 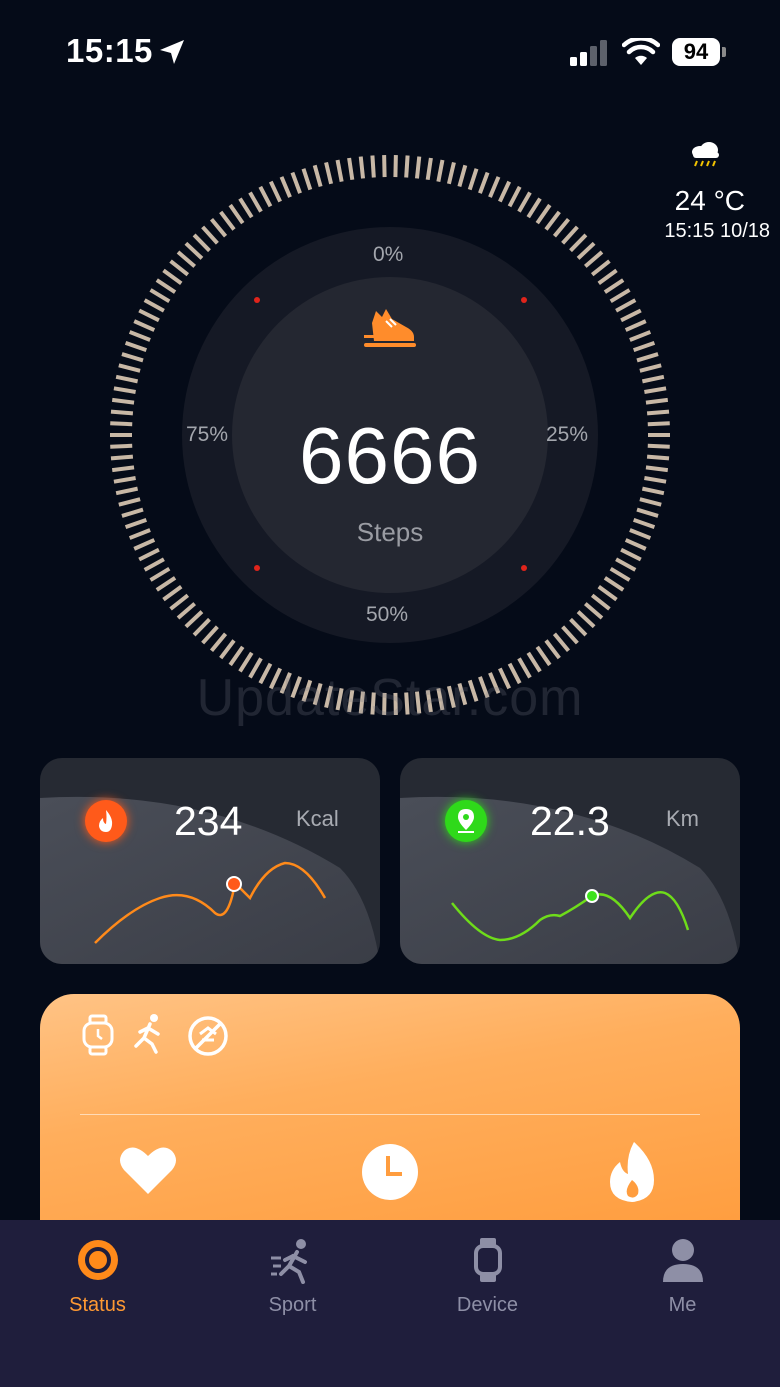 What do you see at coordinates (148, 1170) in the screenshot?
I see `heart-icon` at bounding box center [148, 1170].